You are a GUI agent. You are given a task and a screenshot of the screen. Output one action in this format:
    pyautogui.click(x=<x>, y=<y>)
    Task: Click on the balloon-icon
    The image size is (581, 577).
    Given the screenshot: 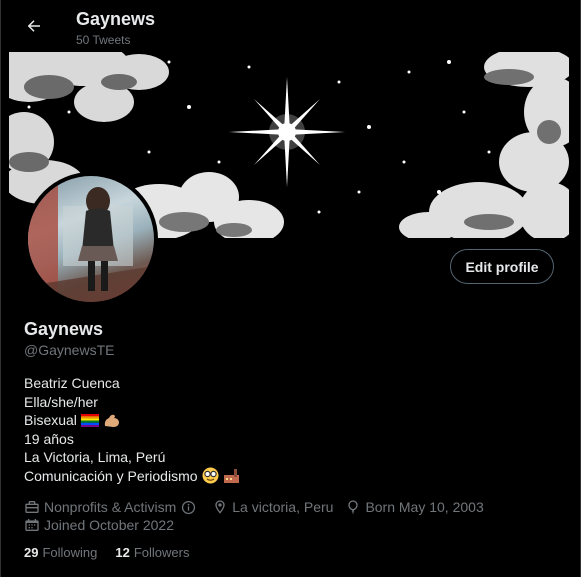 What is the action you would take?
    pyautogui.click(x=353, y=507)
    